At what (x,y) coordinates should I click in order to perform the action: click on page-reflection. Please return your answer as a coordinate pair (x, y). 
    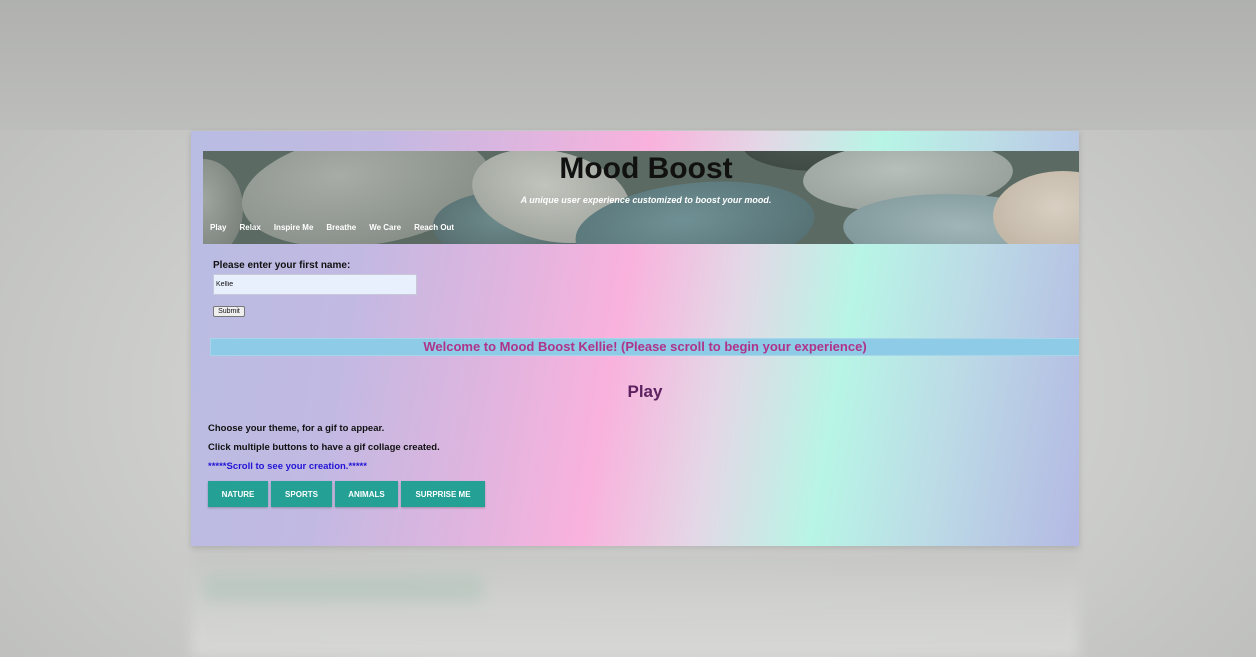
    Looking at the image, I should click on (635, 602).